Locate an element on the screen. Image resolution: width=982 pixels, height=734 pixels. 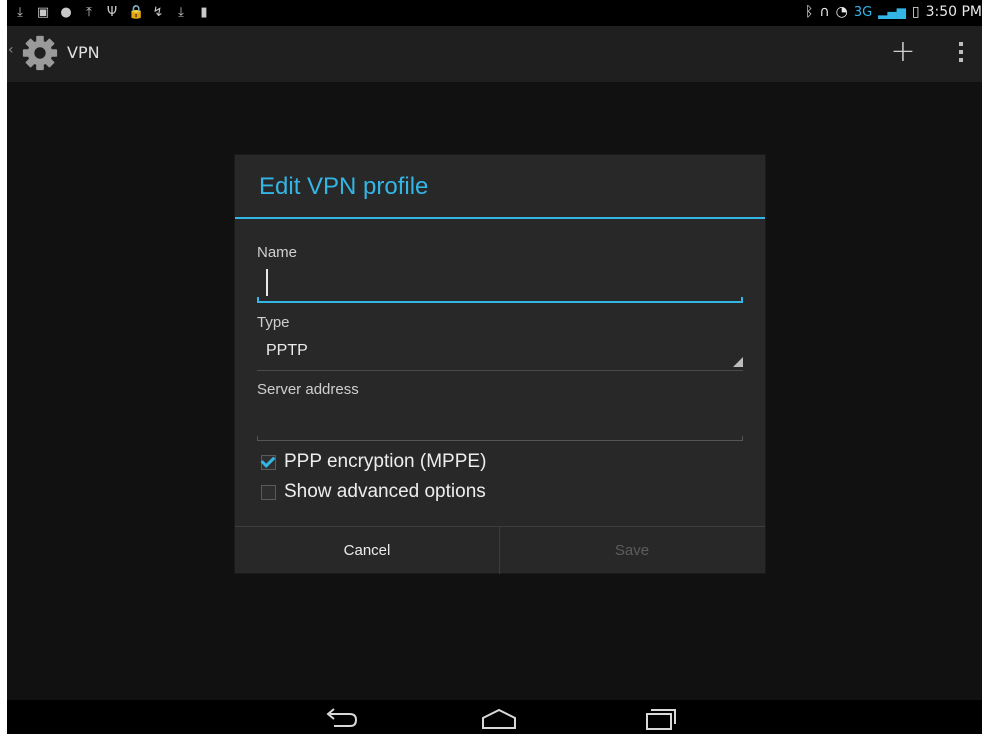
text-cursor is located at coordinates (267, 282).